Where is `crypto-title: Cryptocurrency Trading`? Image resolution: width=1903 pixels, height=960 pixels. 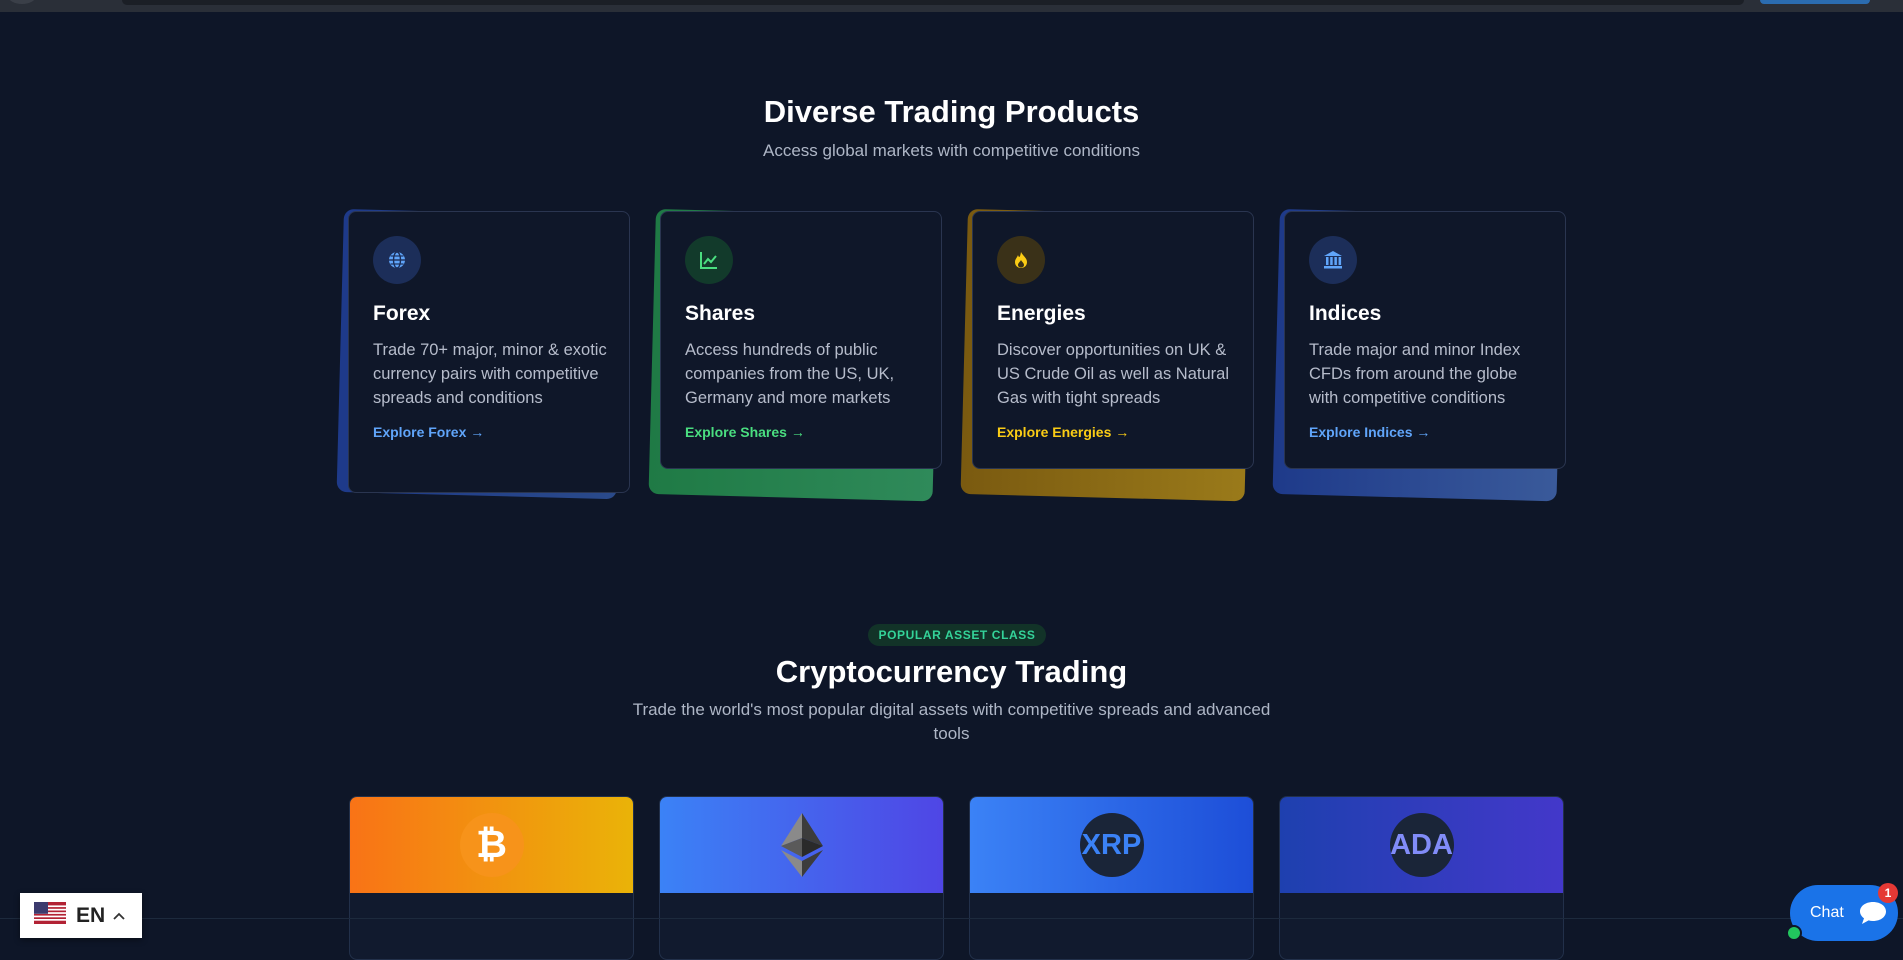
crypto-title: Cryptocurrency Trading is located at coordinates (951, 671).